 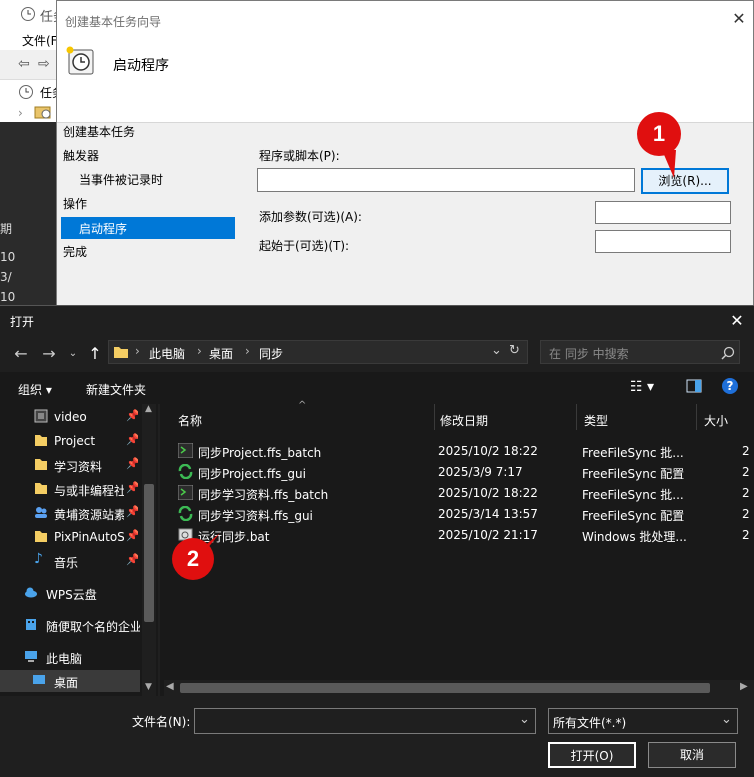 I want to click on organize-label: 组织, so click(x=30, y=390).